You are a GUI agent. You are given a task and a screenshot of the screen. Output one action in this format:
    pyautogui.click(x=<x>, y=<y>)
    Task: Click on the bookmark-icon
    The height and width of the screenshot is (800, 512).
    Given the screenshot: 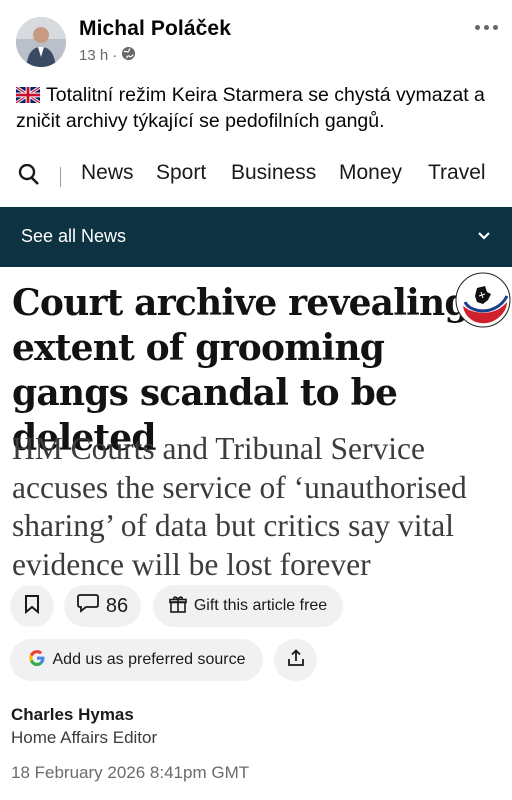 What is the action you would take?
    pyautogui.click(x=32, y=606)
    